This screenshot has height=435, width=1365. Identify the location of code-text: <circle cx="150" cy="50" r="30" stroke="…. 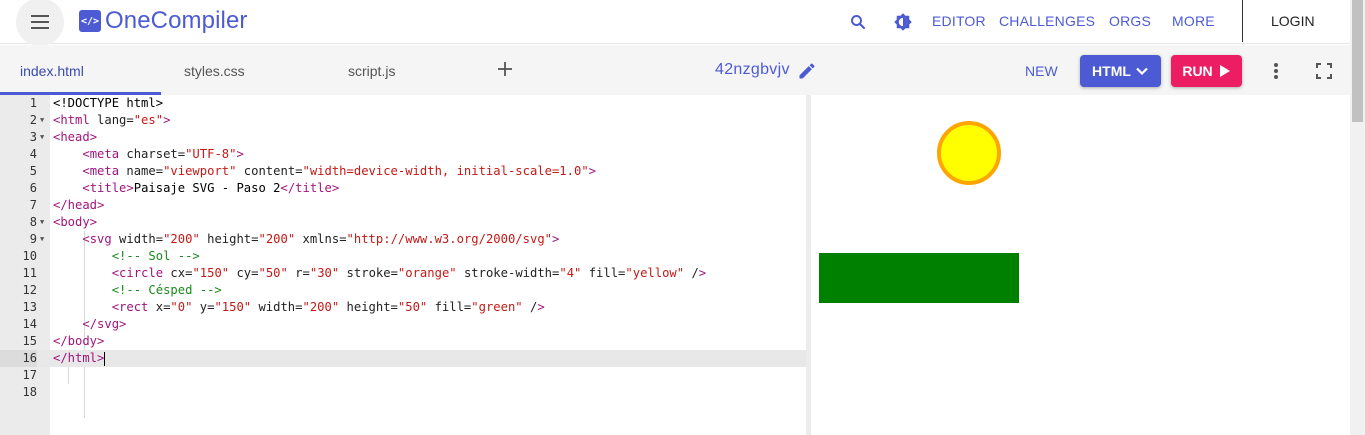
(409, 273).